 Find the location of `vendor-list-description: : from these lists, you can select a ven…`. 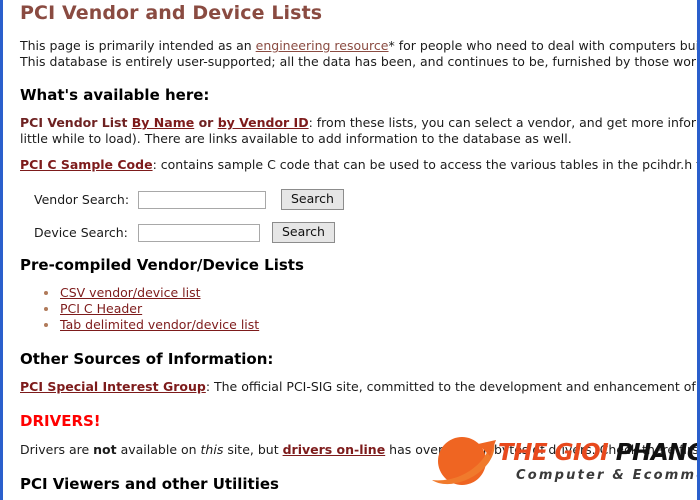

vendor-list-description: : from these lists, you can select a ven… is located at coordinates (502, 122).